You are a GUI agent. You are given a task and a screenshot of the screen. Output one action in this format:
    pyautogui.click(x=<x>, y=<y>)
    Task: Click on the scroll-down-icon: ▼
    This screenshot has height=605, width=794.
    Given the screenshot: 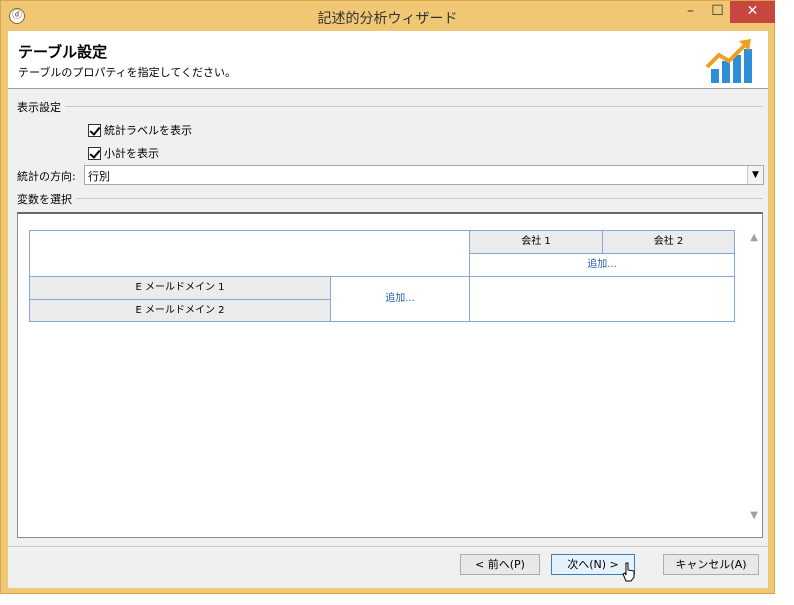 What is the action you would take?
    pyautogui.click(x=754, y=515)
    